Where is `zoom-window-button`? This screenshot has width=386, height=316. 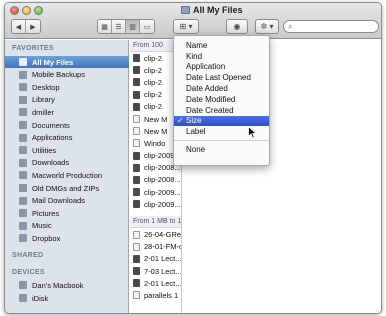
zoom-window-button is located at coordinates (38, 10).